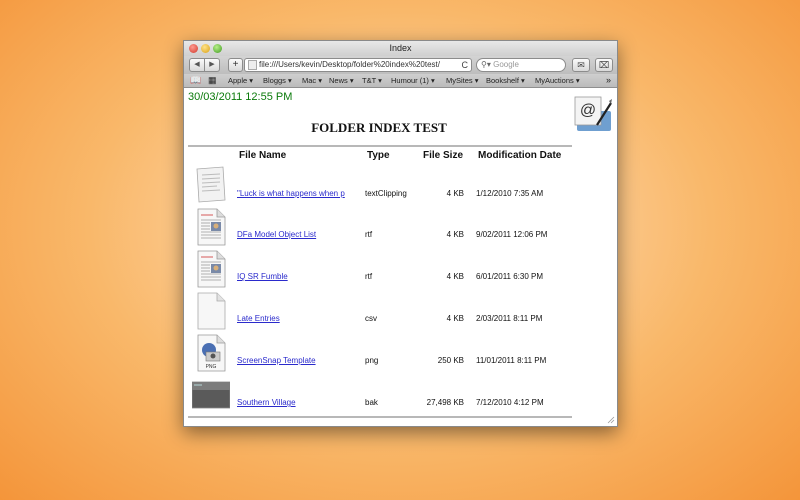  Describe the element at coordinates (312, 80) in the screenshot. I see `bookmark-mac: Mac ▾` at that location.